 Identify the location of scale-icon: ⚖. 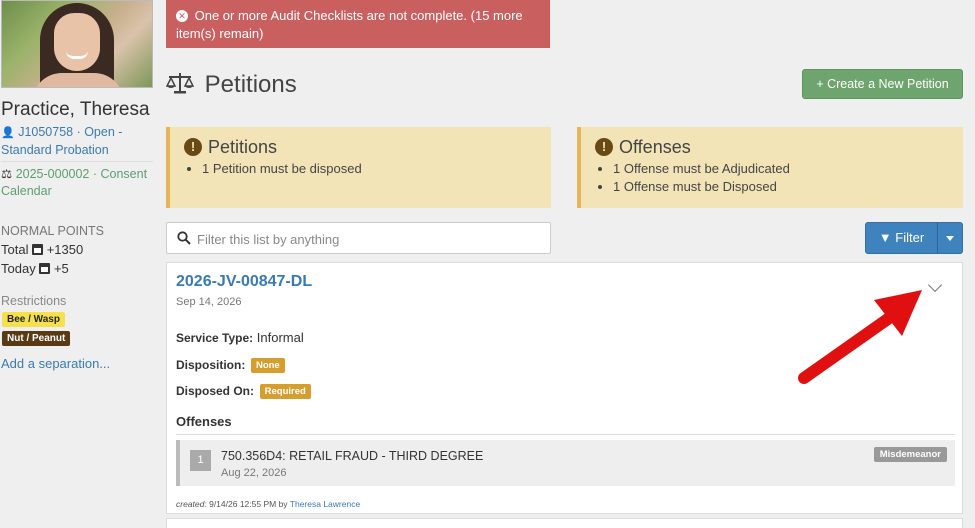
(7, 174).